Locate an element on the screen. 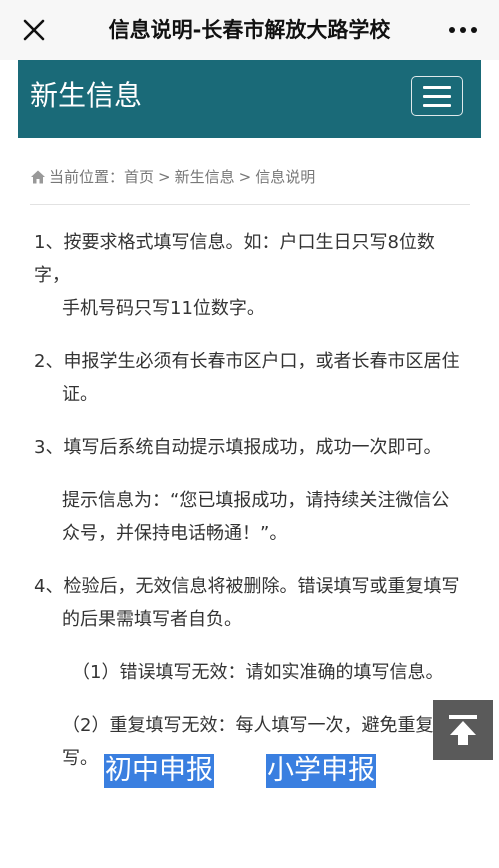  more-icon is located at coordinates (463, 30).